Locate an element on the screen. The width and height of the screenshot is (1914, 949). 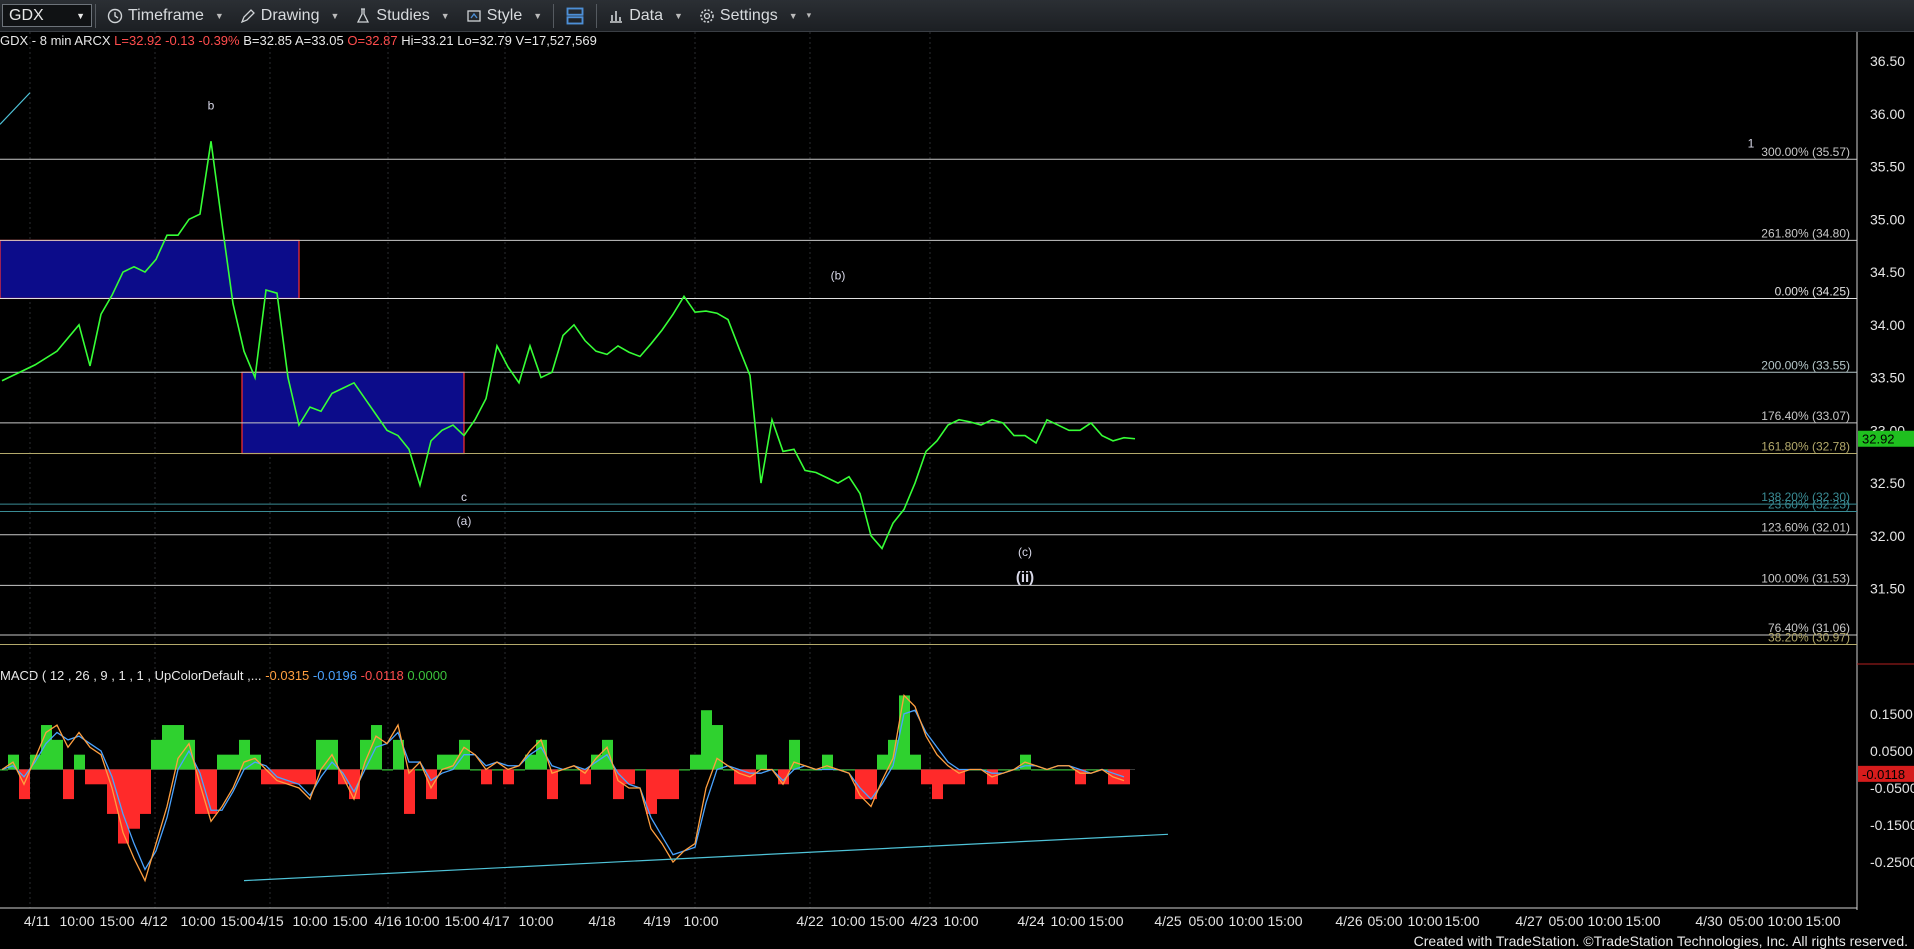
fib-level-label: 0.00% (34.25) is located at coordinates (1812, 291).